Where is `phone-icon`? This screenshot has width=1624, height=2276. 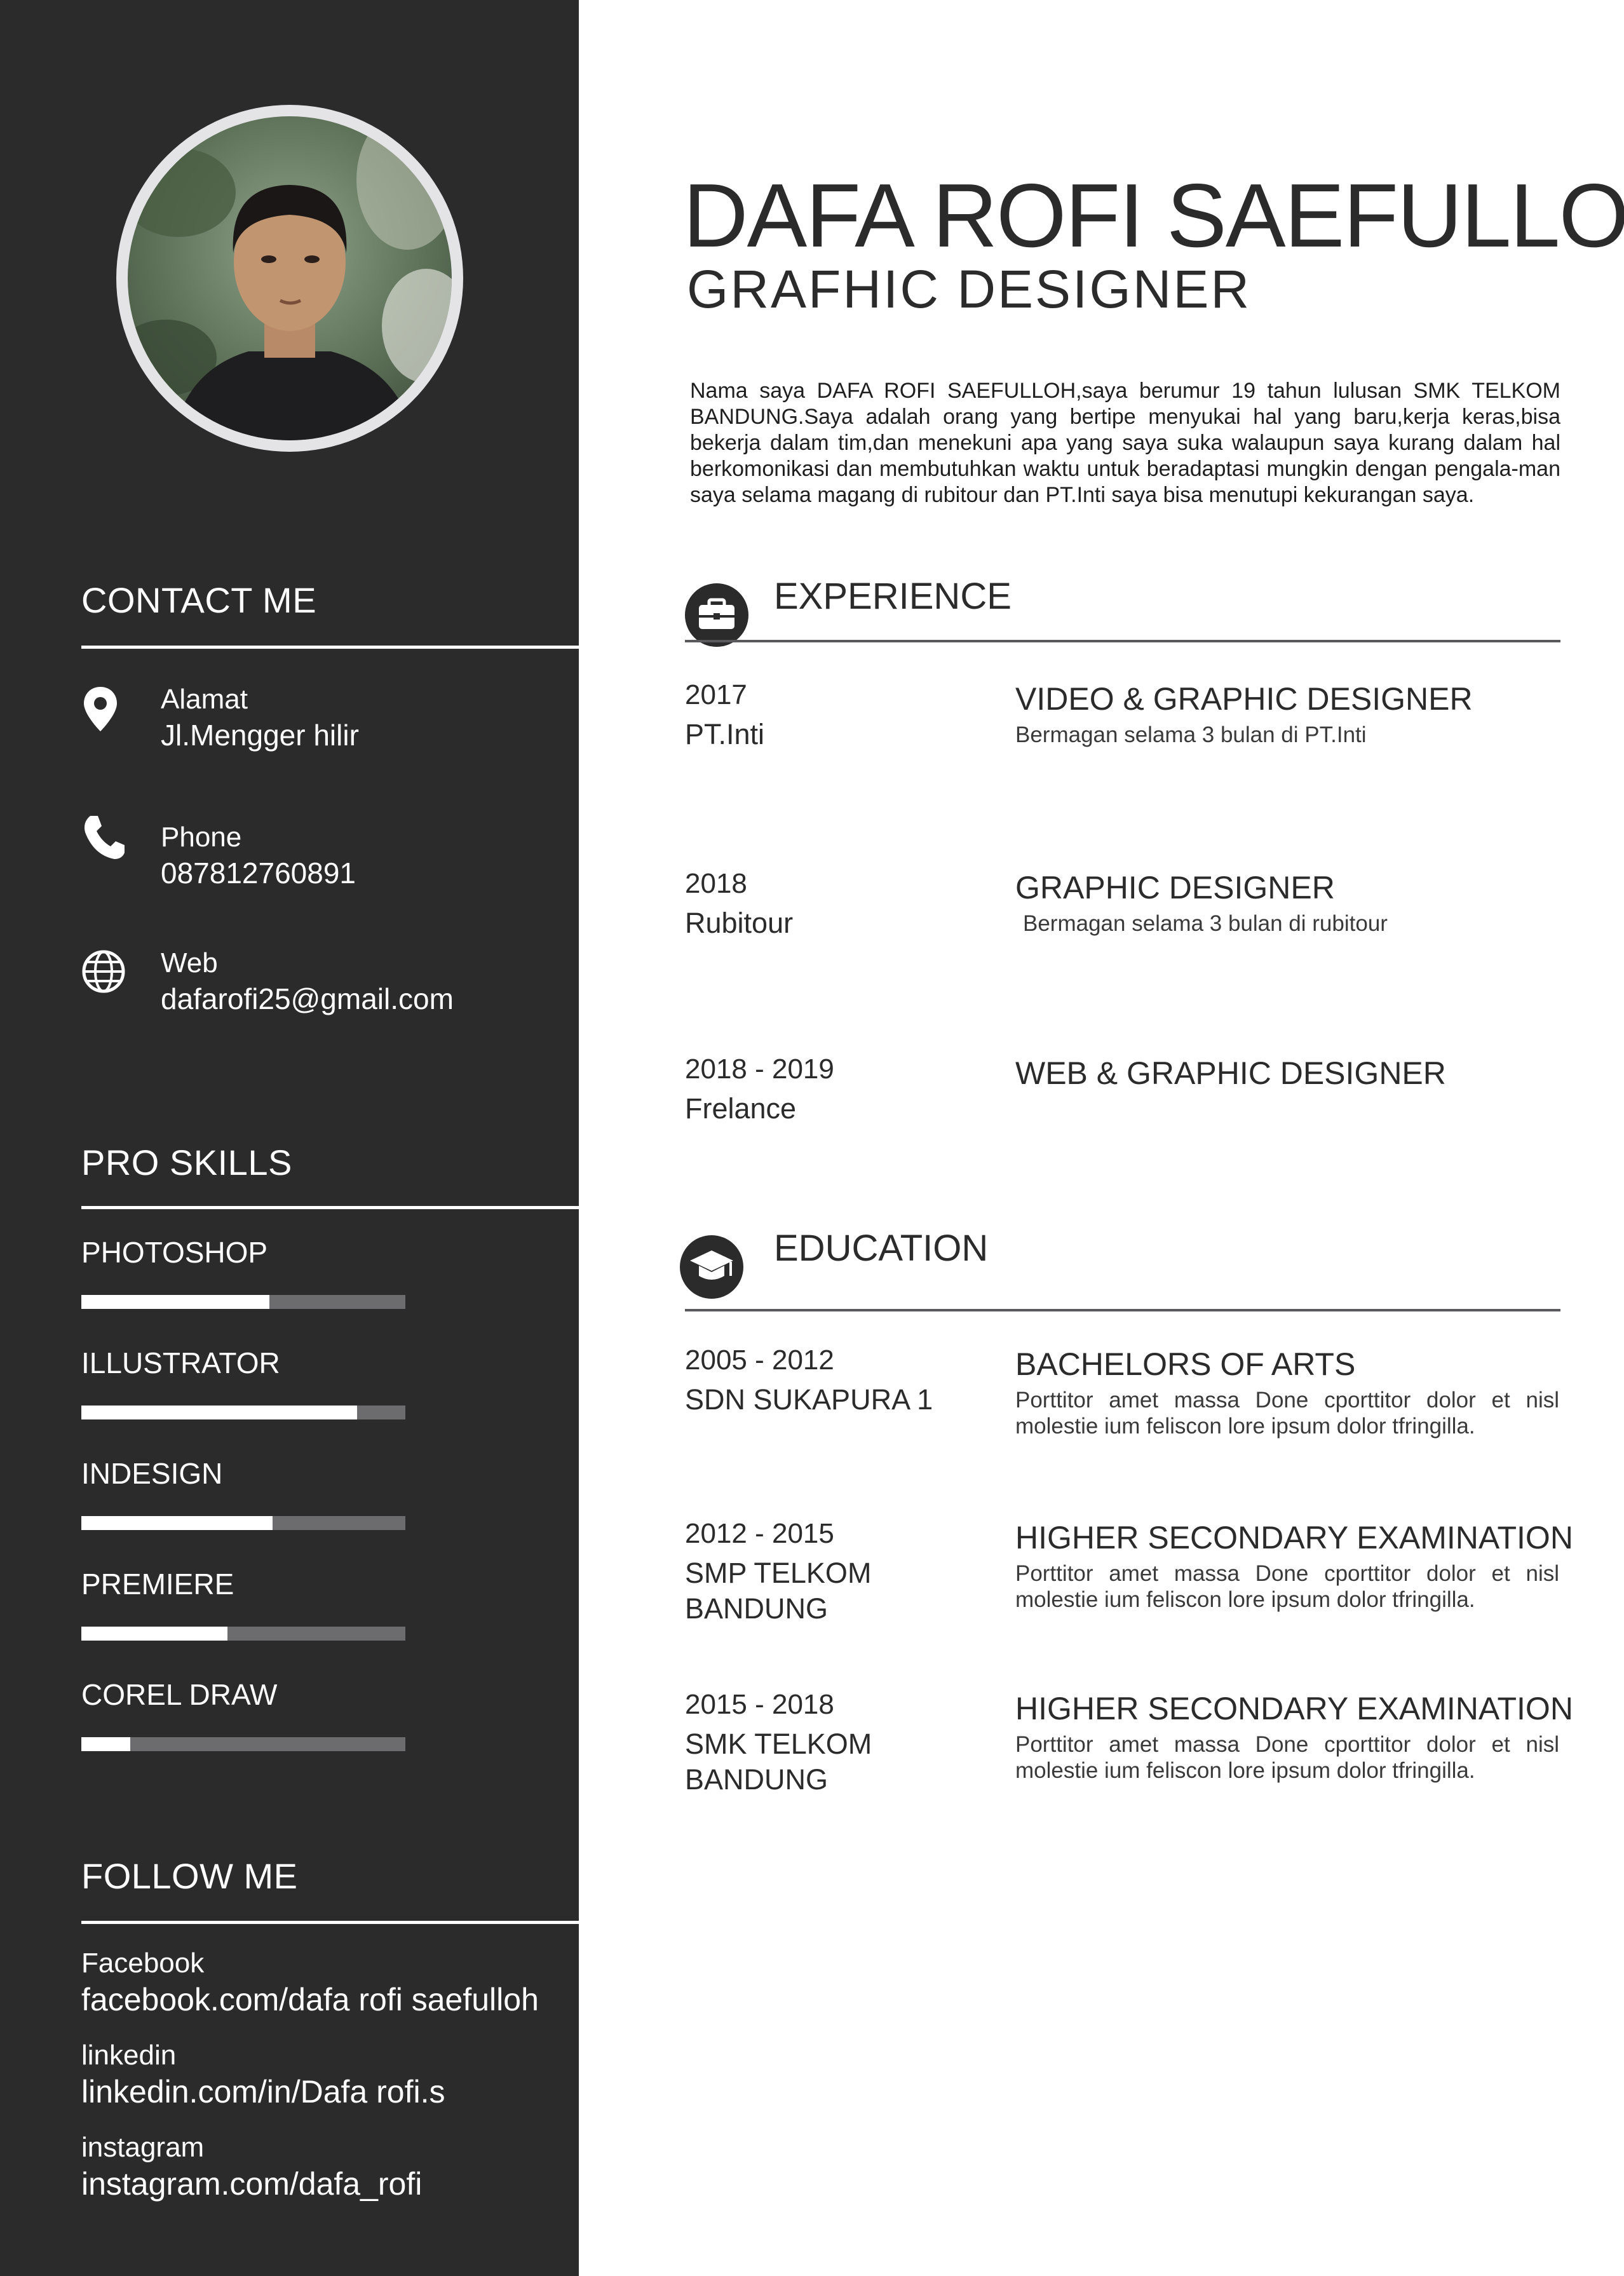
phone-icon is located at coordinates (103, 837).